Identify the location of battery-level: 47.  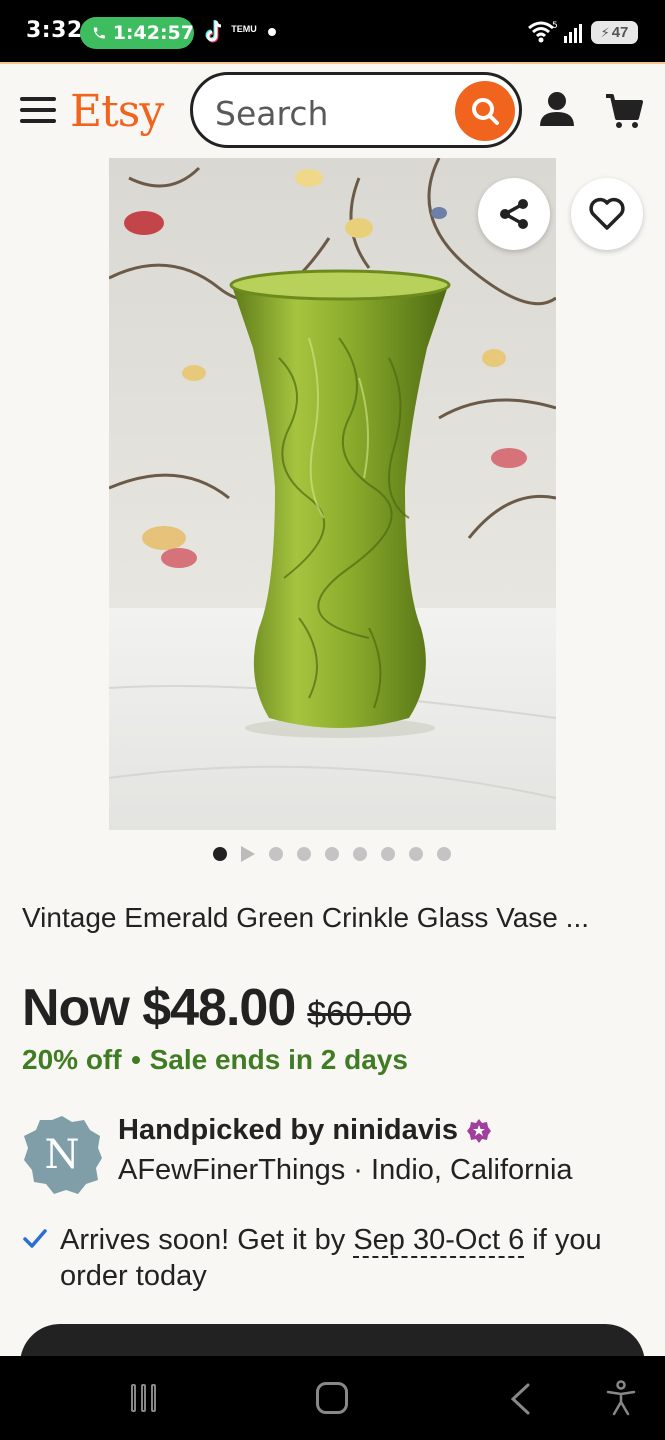
(620, 32).